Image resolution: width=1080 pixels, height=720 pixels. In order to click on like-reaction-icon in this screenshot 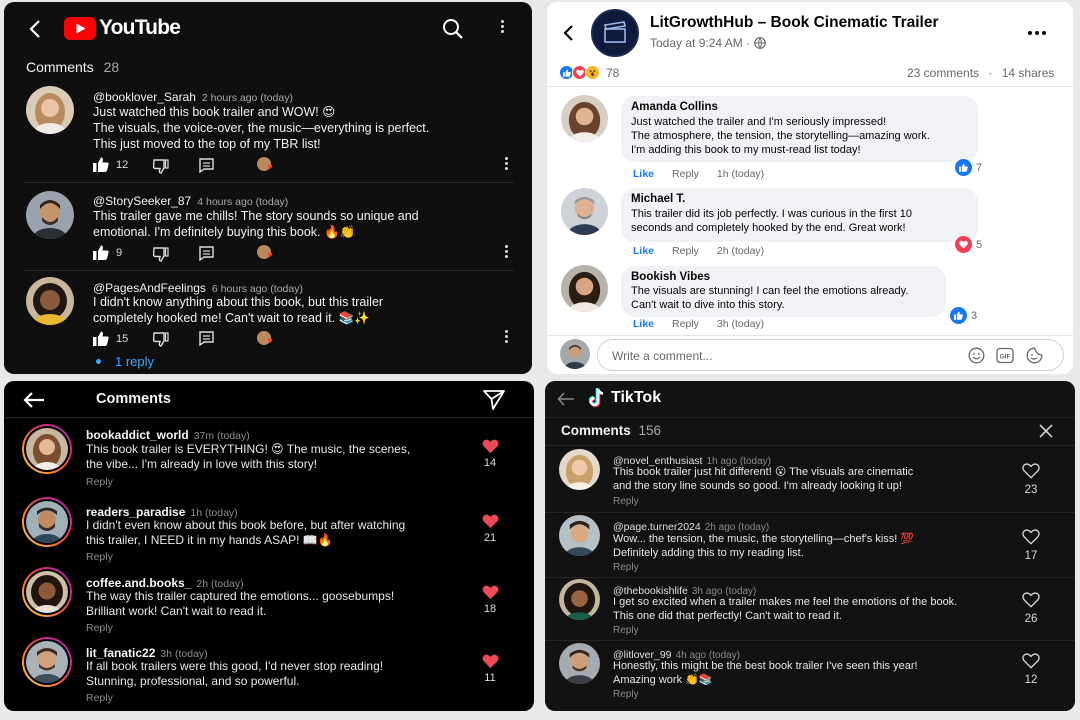, I will do `click(963, 167)`.